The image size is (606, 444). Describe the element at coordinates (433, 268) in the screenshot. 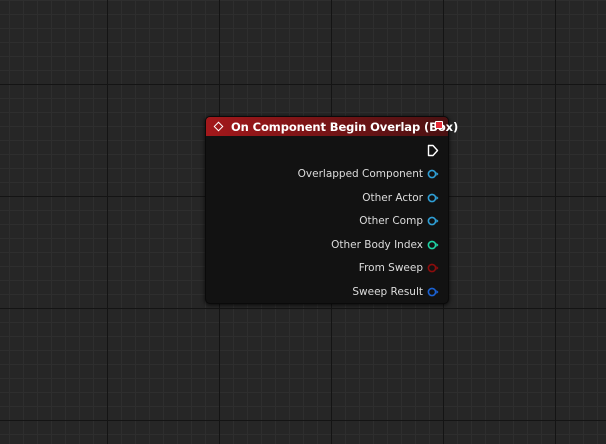

I see `boolean-pin-icon` at that location.